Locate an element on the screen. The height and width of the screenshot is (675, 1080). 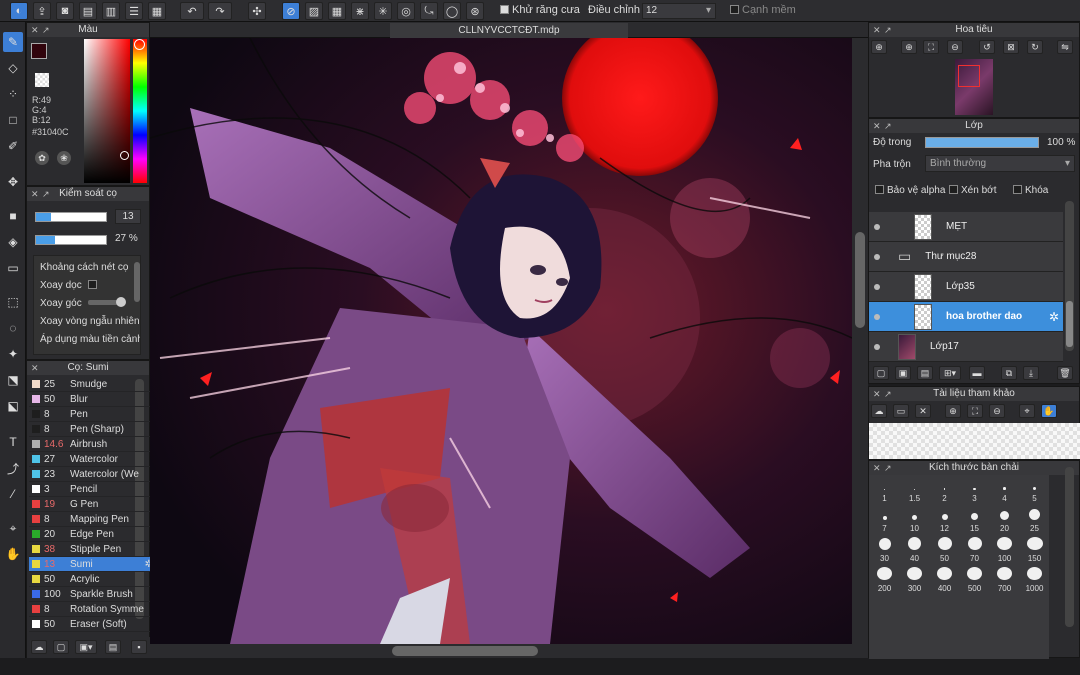
brush-size-preset: 4 is located at coordinates (1004, 491).